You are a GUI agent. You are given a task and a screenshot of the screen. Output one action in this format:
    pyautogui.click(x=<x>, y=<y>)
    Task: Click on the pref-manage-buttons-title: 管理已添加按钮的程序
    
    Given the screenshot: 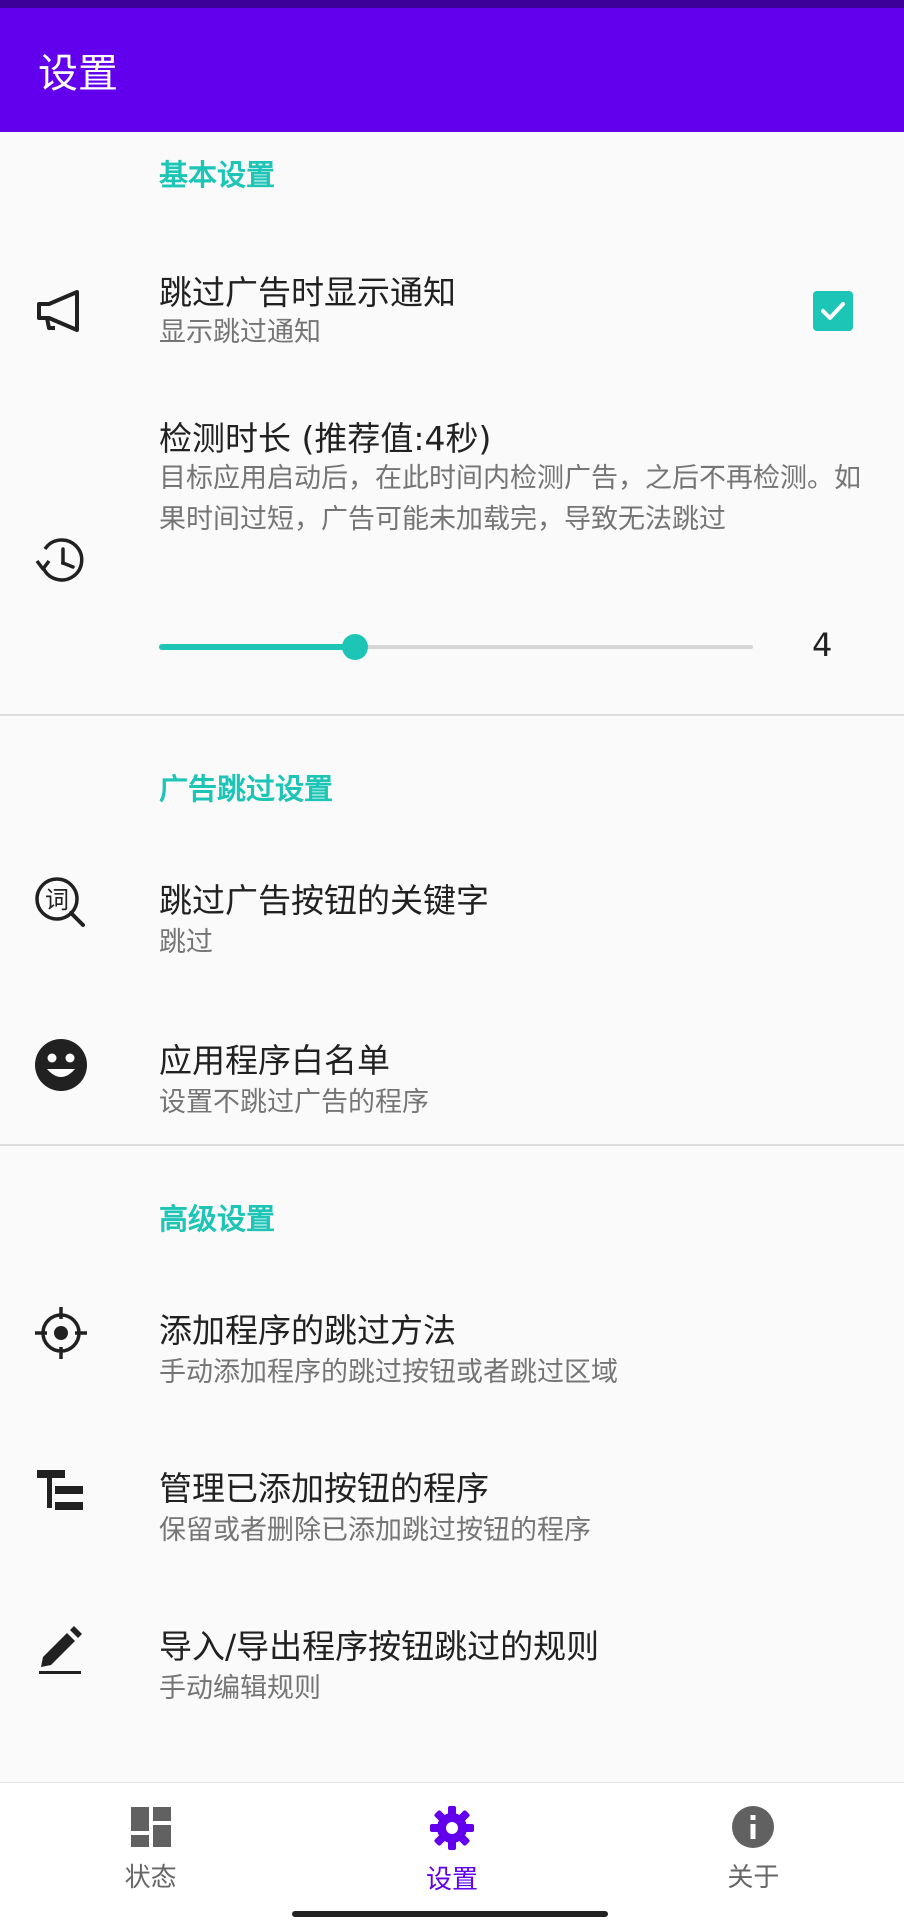 What is the action you would take?
    pyautogui.click(x=324, y=1488)
    